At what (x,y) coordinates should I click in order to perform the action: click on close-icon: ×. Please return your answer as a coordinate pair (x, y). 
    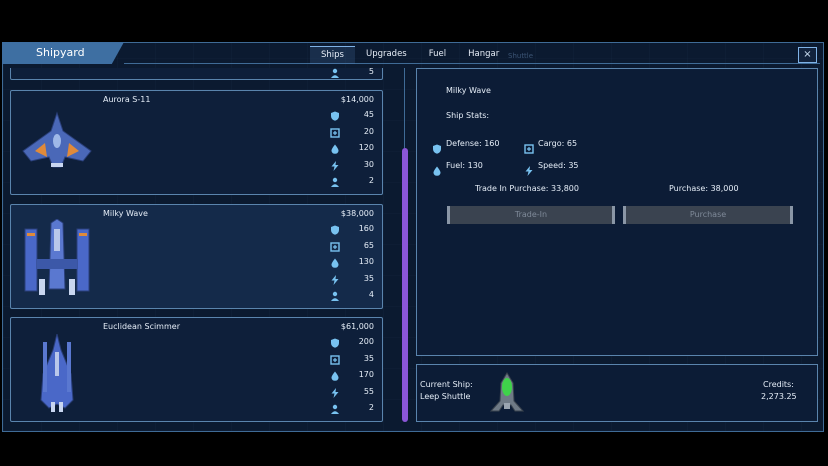
    Looking at the image, I should click on (807, 54).